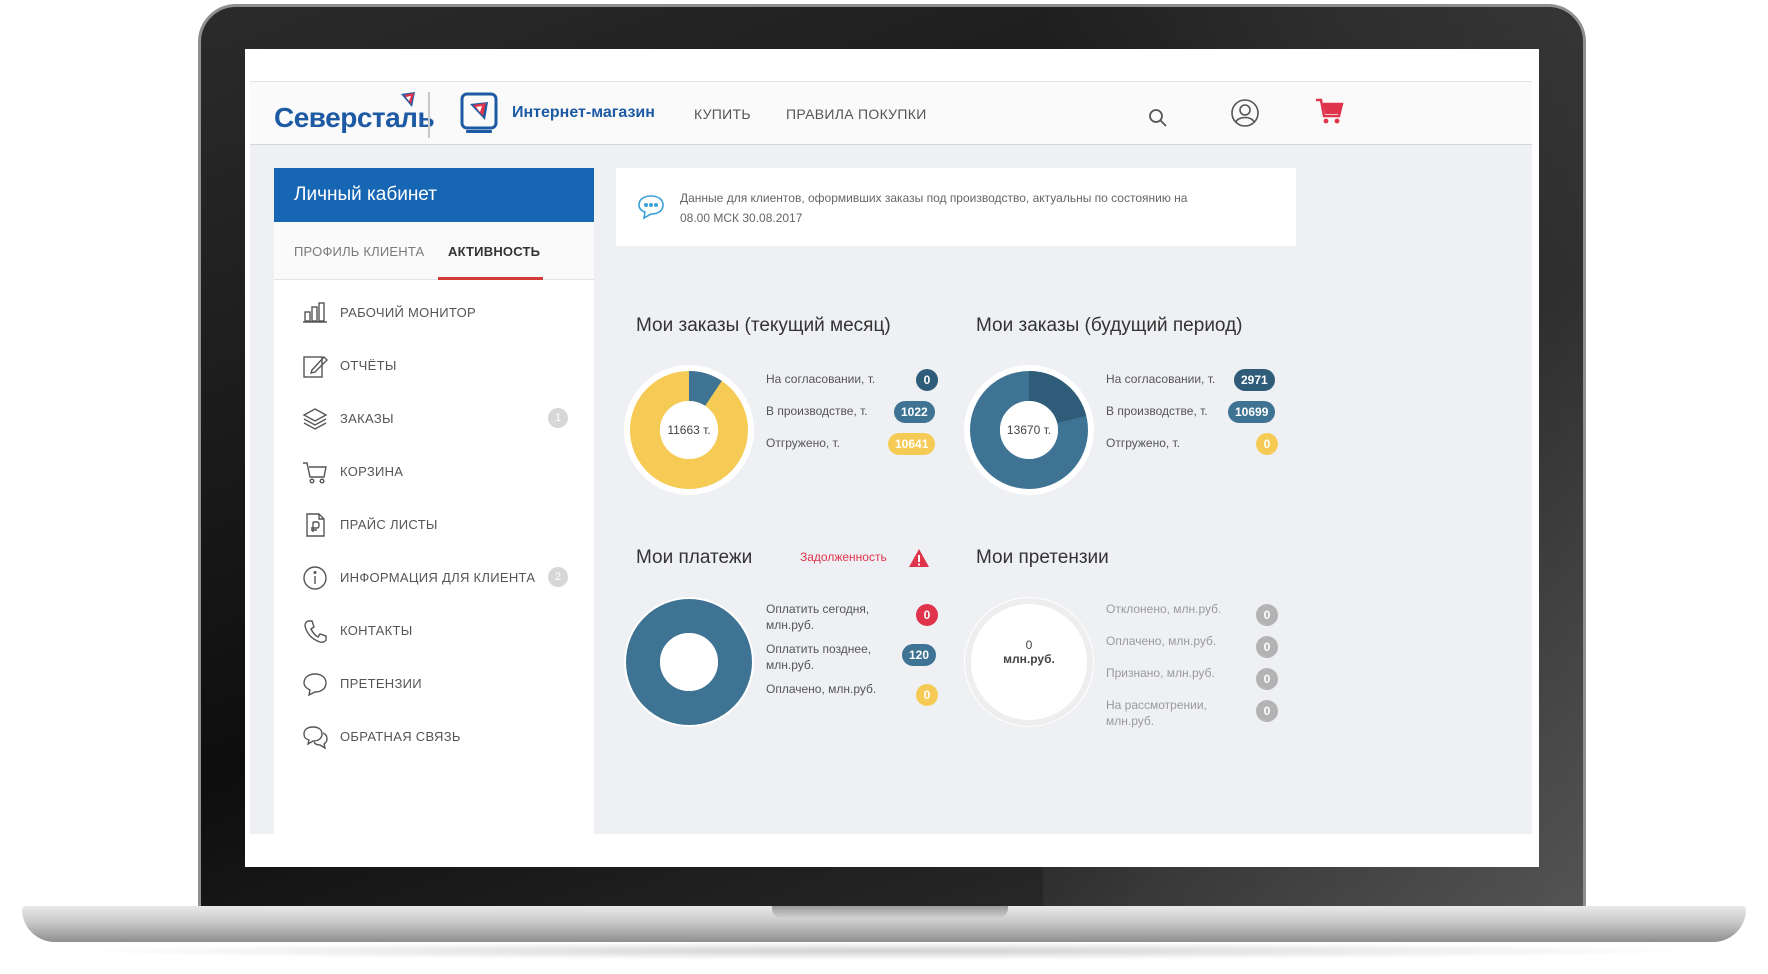  Describe the element at coordinates (1267, 444) in the screenshot. I see `orders-future-shipped-value: 0` at that location.